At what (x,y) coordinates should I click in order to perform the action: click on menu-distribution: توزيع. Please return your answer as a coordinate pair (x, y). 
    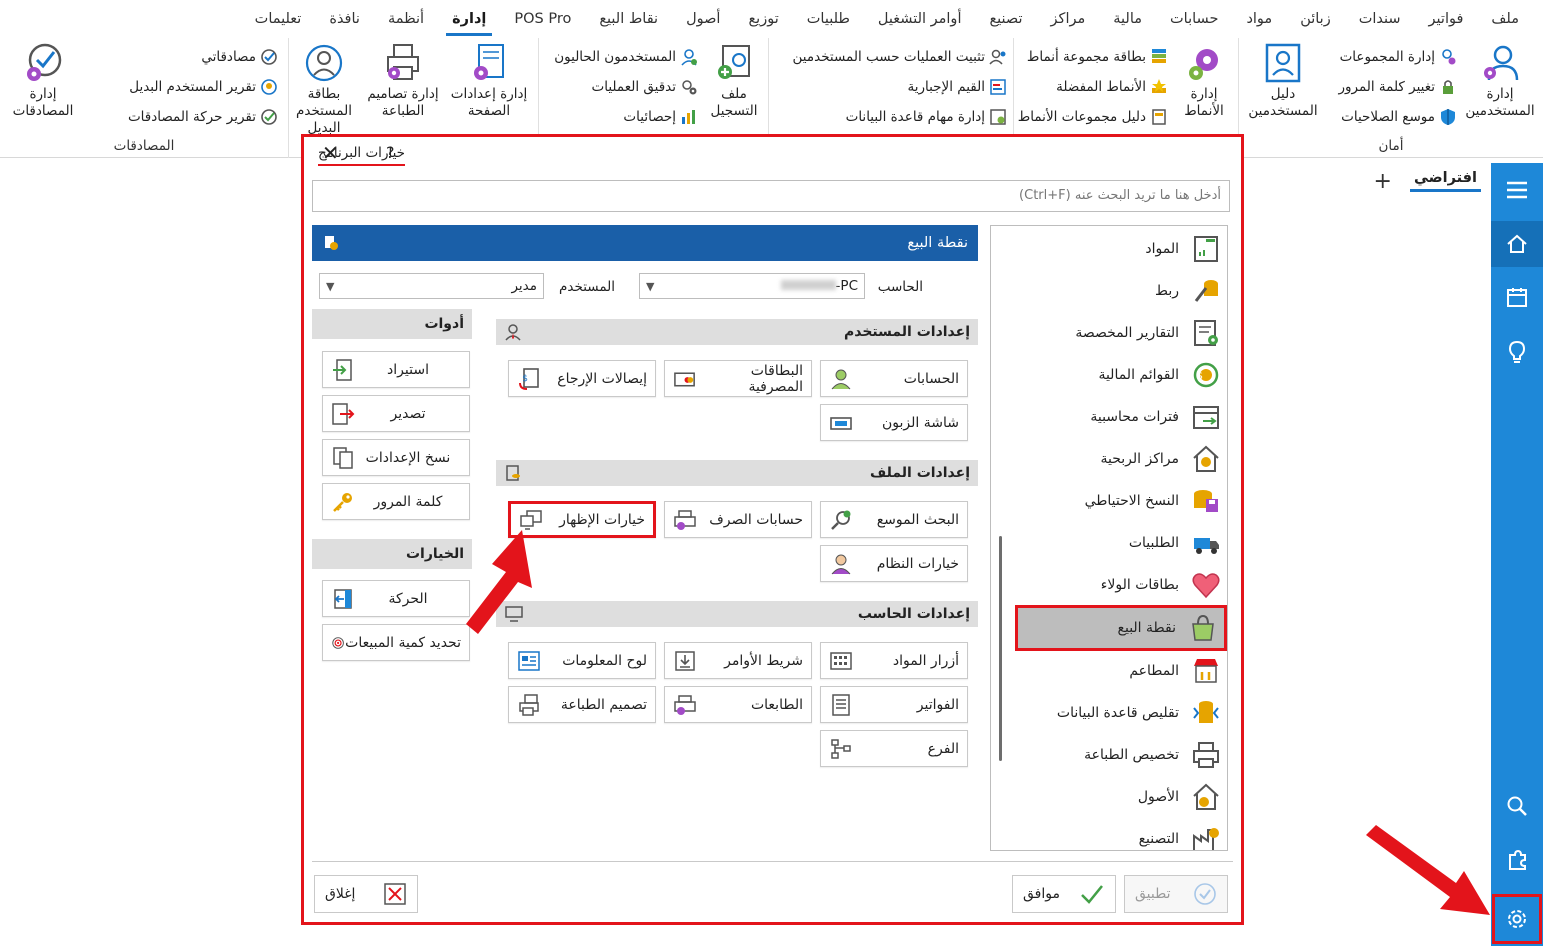
    Looking at the image, I should click on (763, 19).